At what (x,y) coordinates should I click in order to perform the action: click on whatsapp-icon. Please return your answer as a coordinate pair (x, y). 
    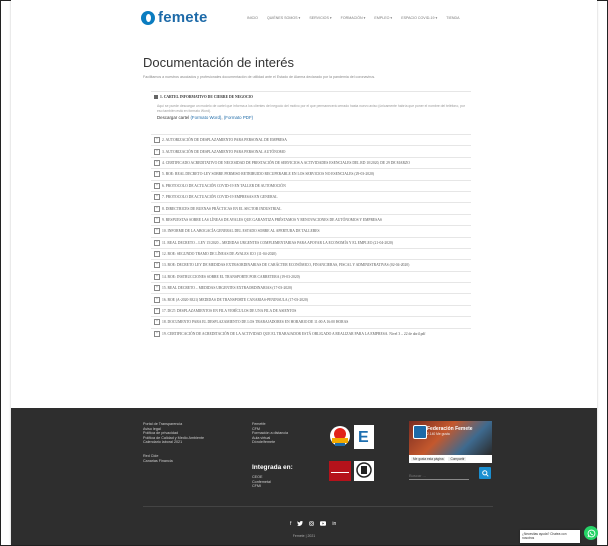
    Looking at the image, I should click on (591, 533).